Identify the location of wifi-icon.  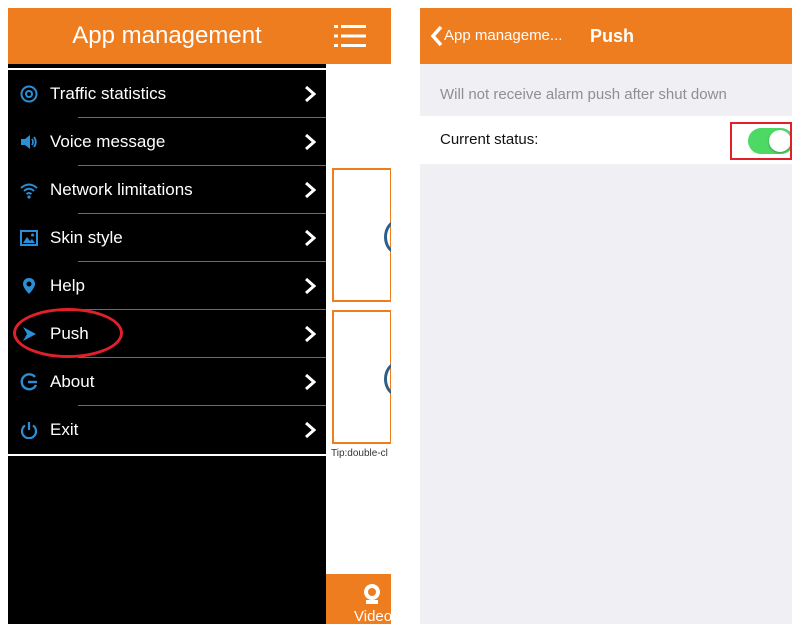
(29, 191).